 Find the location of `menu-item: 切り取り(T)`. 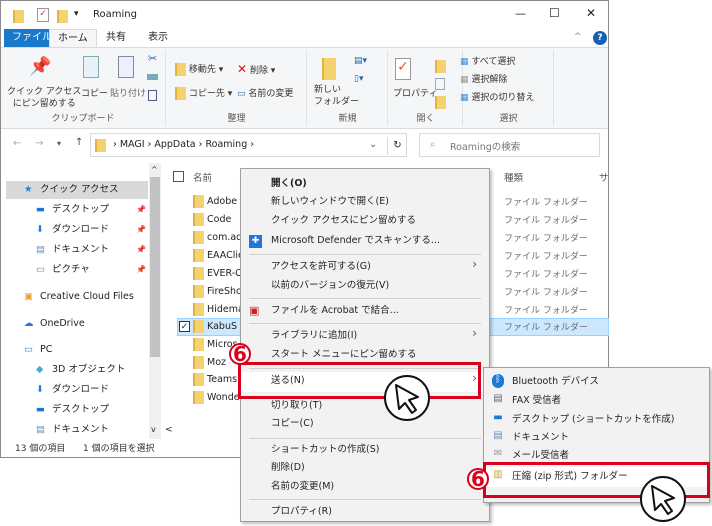

menu-item: 切り取り(T) is located at coordinates (296, 406).